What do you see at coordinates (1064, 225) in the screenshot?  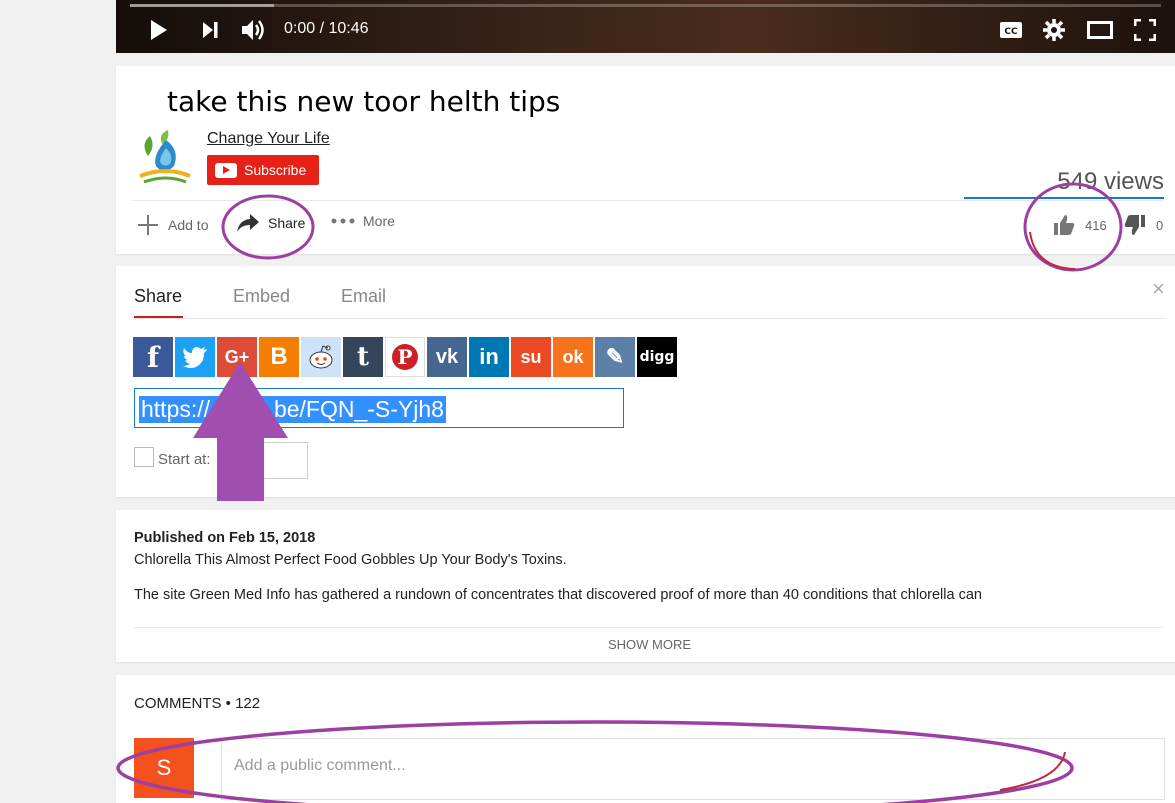 I see `thumbs-up-icon` at bounding box center [1064, 225].